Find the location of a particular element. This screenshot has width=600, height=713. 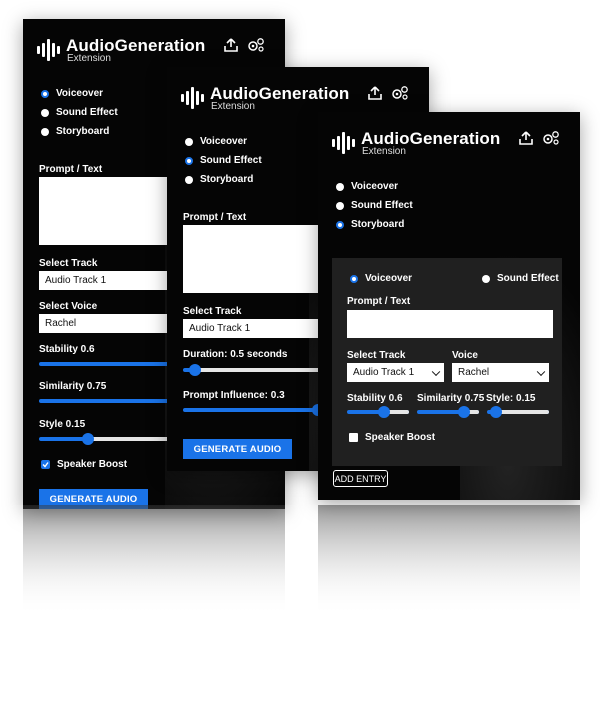

entry-voice-select: Rachel is located at coordinates (500, 372).